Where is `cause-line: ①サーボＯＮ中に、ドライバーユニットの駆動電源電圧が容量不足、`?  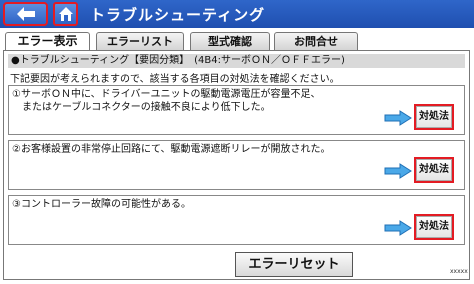
cause-line: ①サーボＯＮ中に、ドライバーユニットの駆動電源電圧が容量不足、 is located at coordinates (166, 94).